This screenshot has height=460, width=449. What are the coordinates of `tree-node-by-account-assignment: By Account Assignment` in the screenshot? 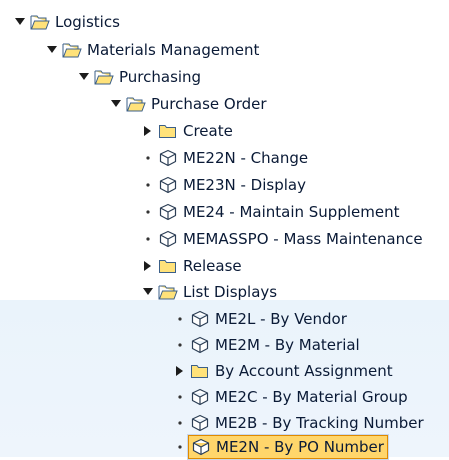 It's located at (284, 371).